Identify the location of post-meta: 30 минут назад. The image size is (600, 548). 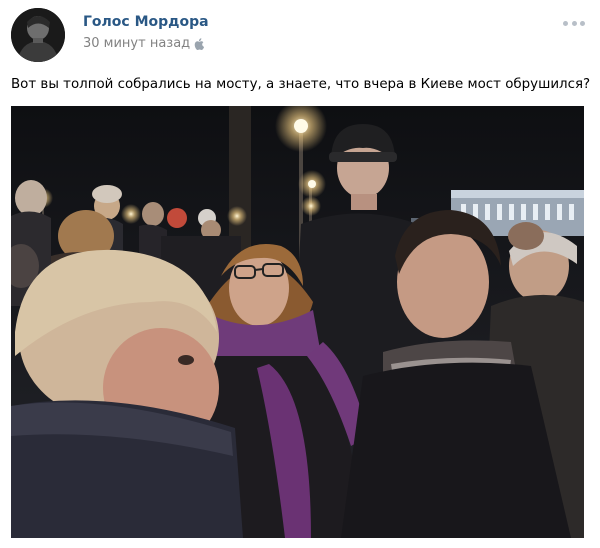
(144, 43).